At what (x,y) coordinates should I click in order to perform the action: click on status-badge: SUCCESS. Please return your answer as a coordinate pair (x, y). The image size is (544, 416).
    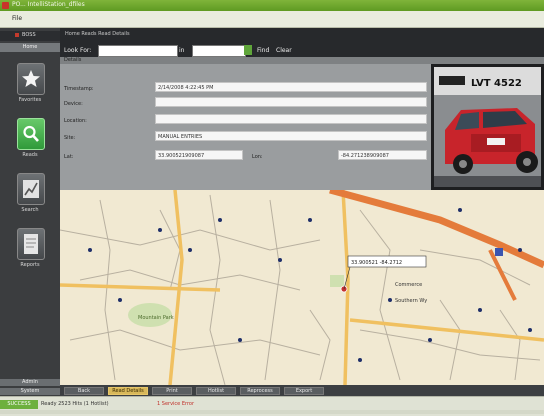
    Looking at the image, I should click on (19, 404).